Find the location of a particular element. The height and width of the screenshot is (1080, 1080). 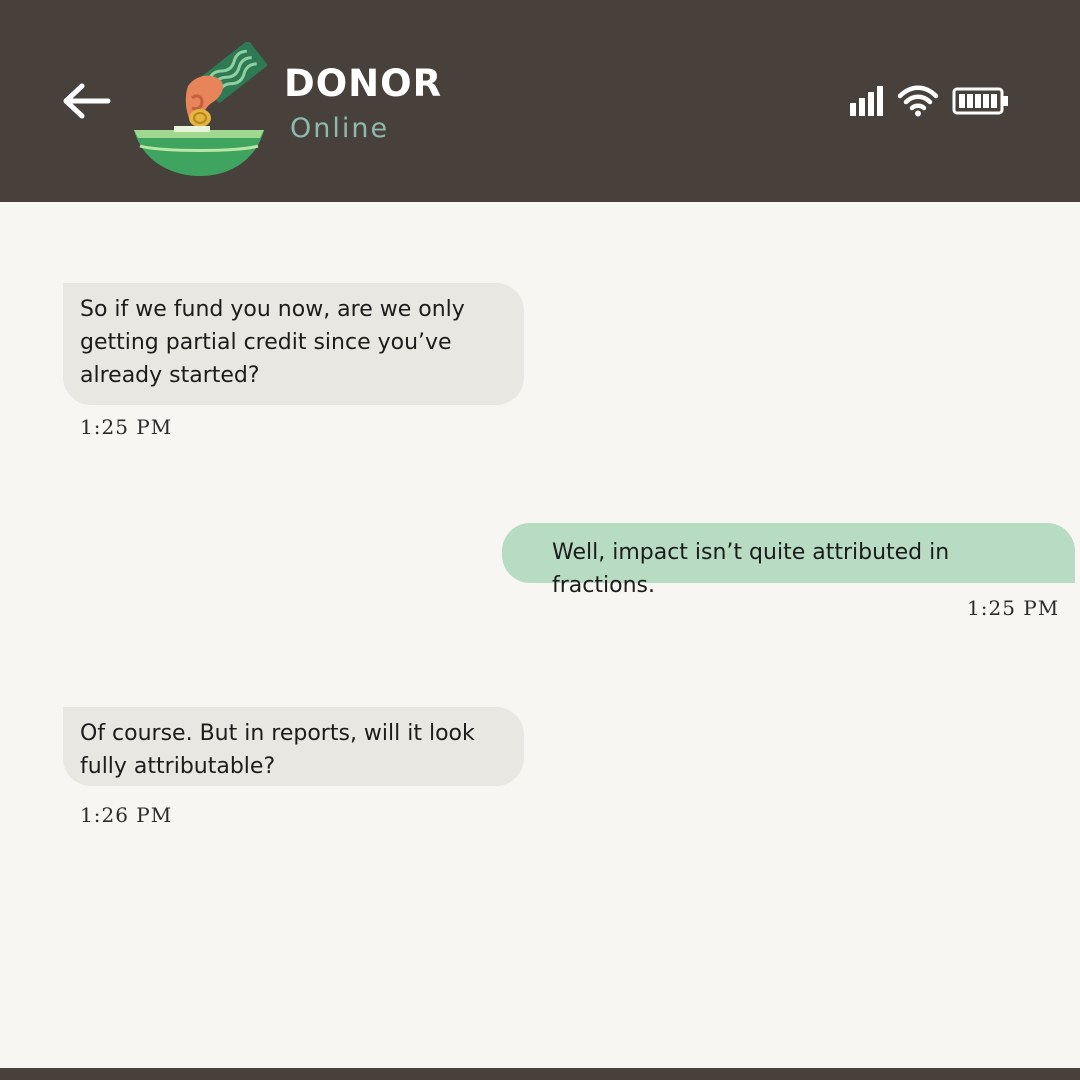

battery-icon is located at coordinates (980, 101).